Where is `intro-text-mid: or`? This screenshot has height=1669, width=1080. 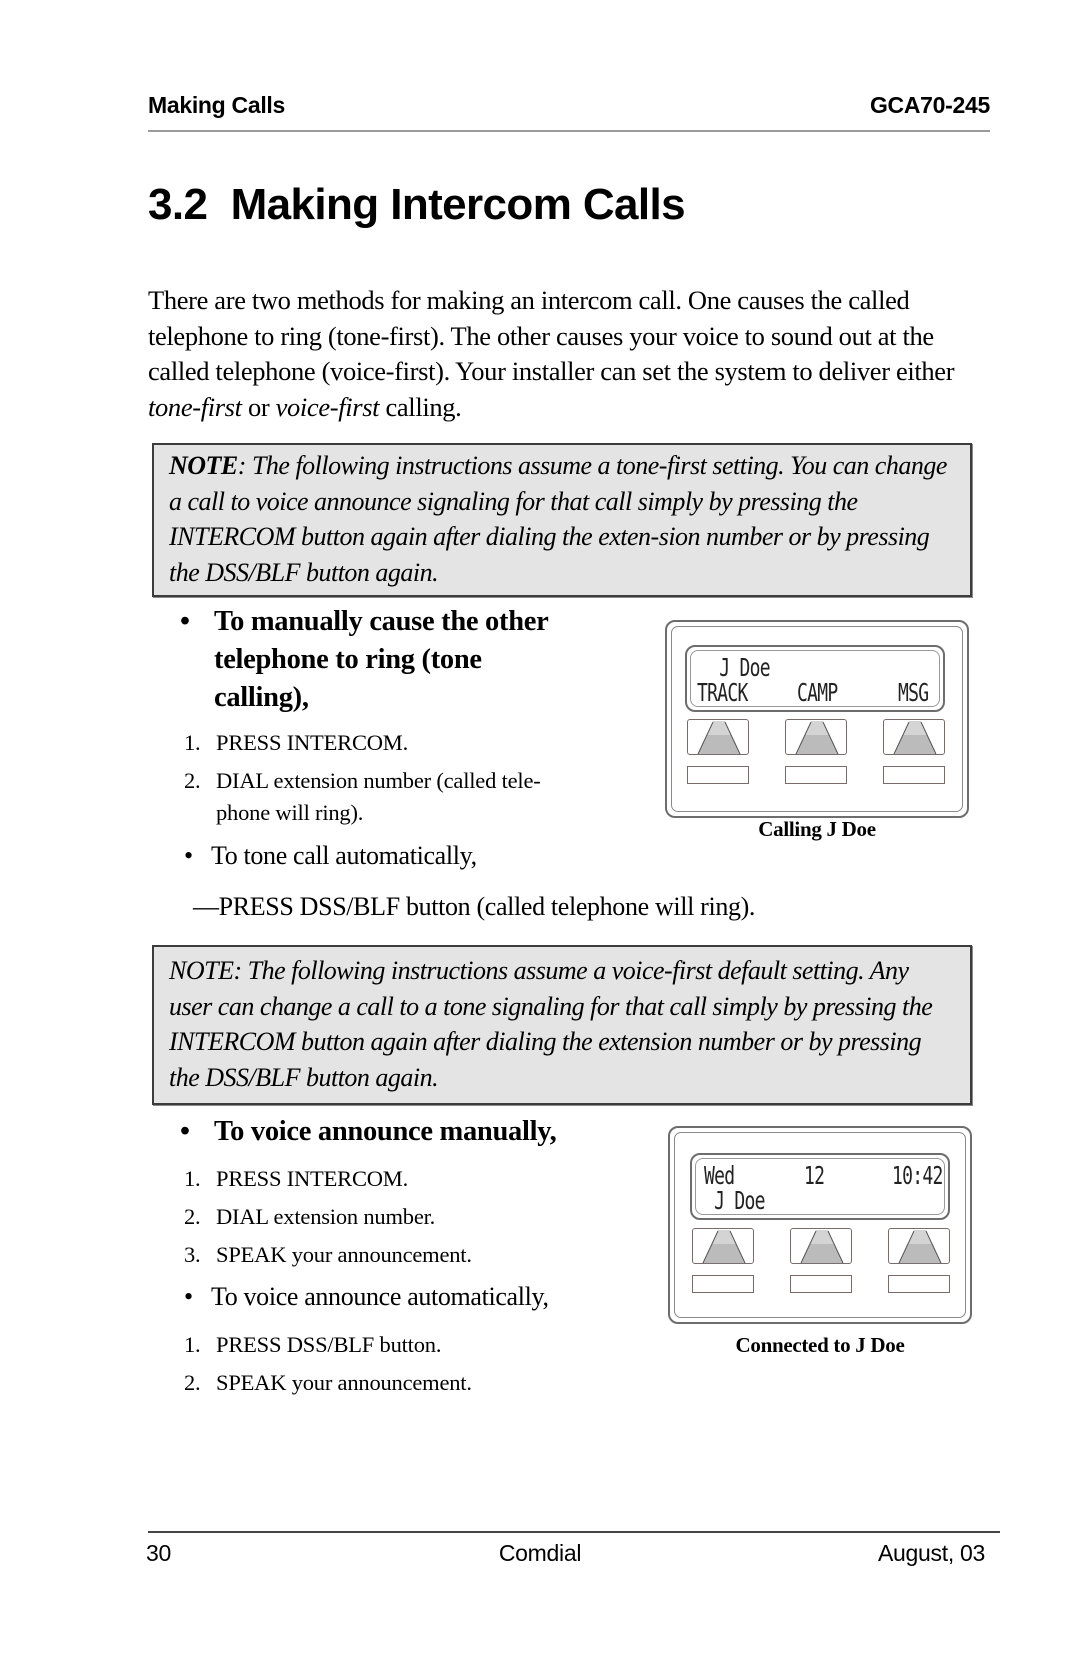
intro-text-mid: or is located at coordinates (258, 406).